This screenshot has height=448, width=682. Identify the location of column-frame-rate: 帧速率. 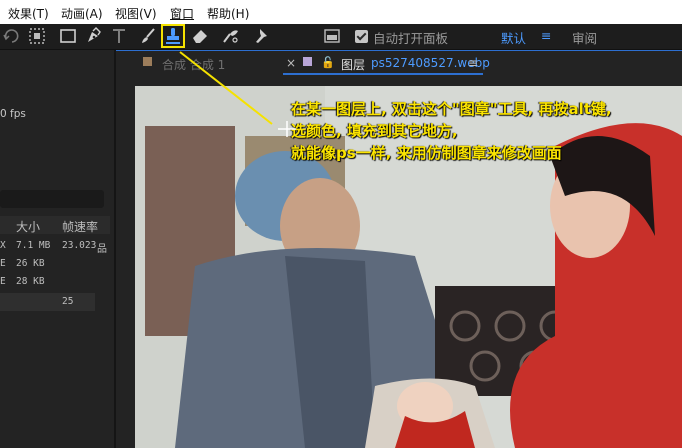
(80, 226).